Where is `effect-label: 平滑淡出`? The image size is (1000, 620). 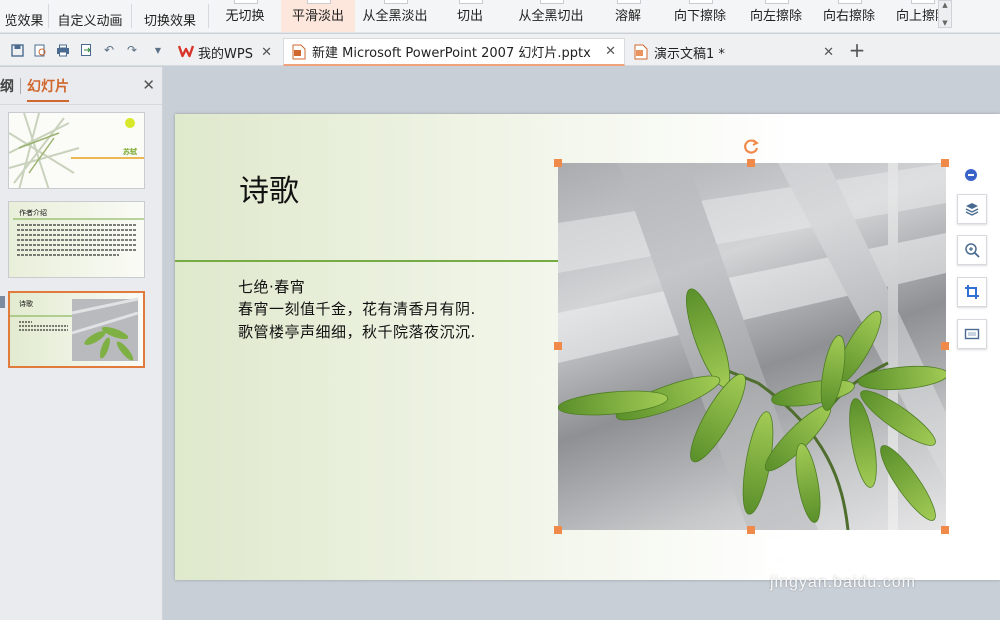
effect-label: 平滑淡出 is located at coordinates (317, 16).